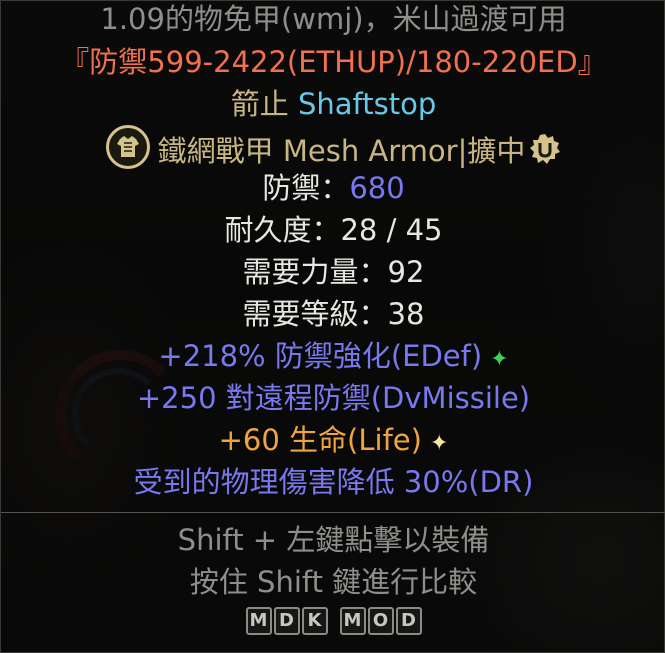 The height and width of the screenshot is (653, 665). Describe the element at coordinates (259, 104) in the screenshot. I see `item-name-zh: 箭止` at that location.